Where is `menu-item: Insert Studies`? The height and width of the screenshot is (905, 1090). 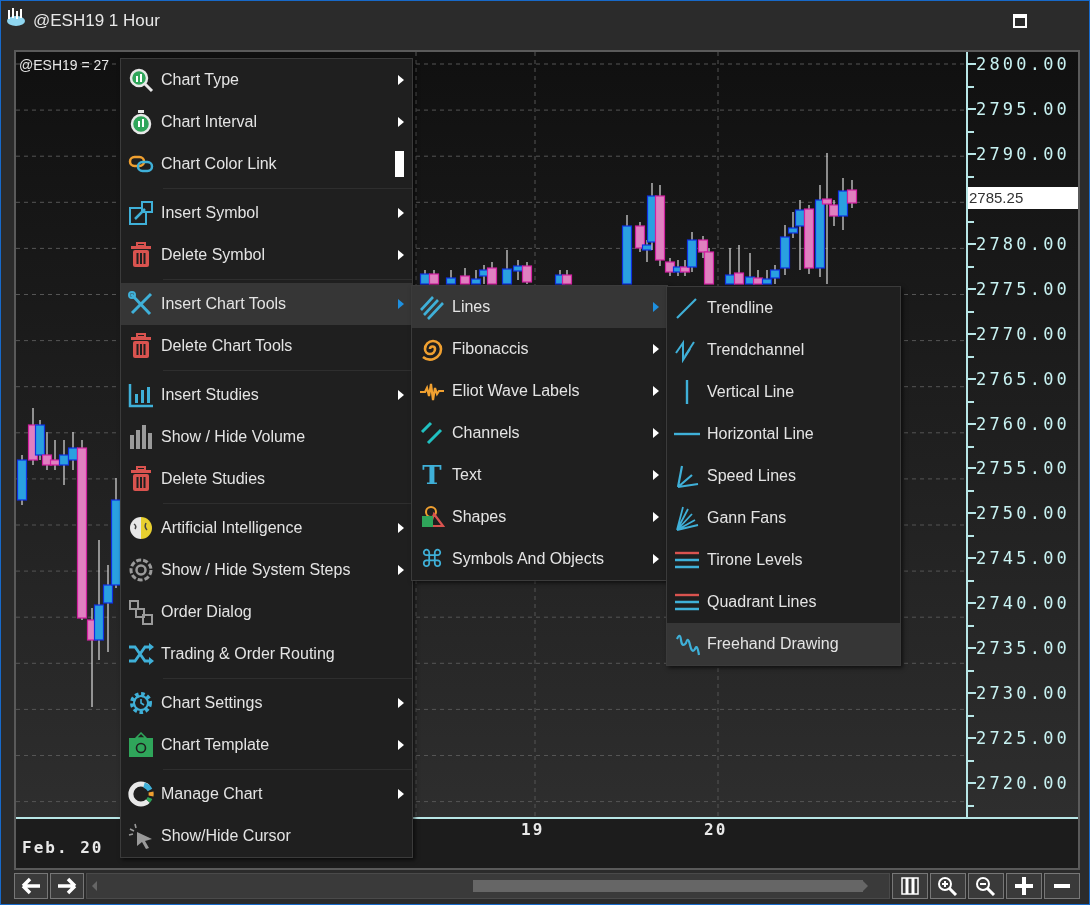 menu-item: Insert Studies is located at coordinates (266, 395).